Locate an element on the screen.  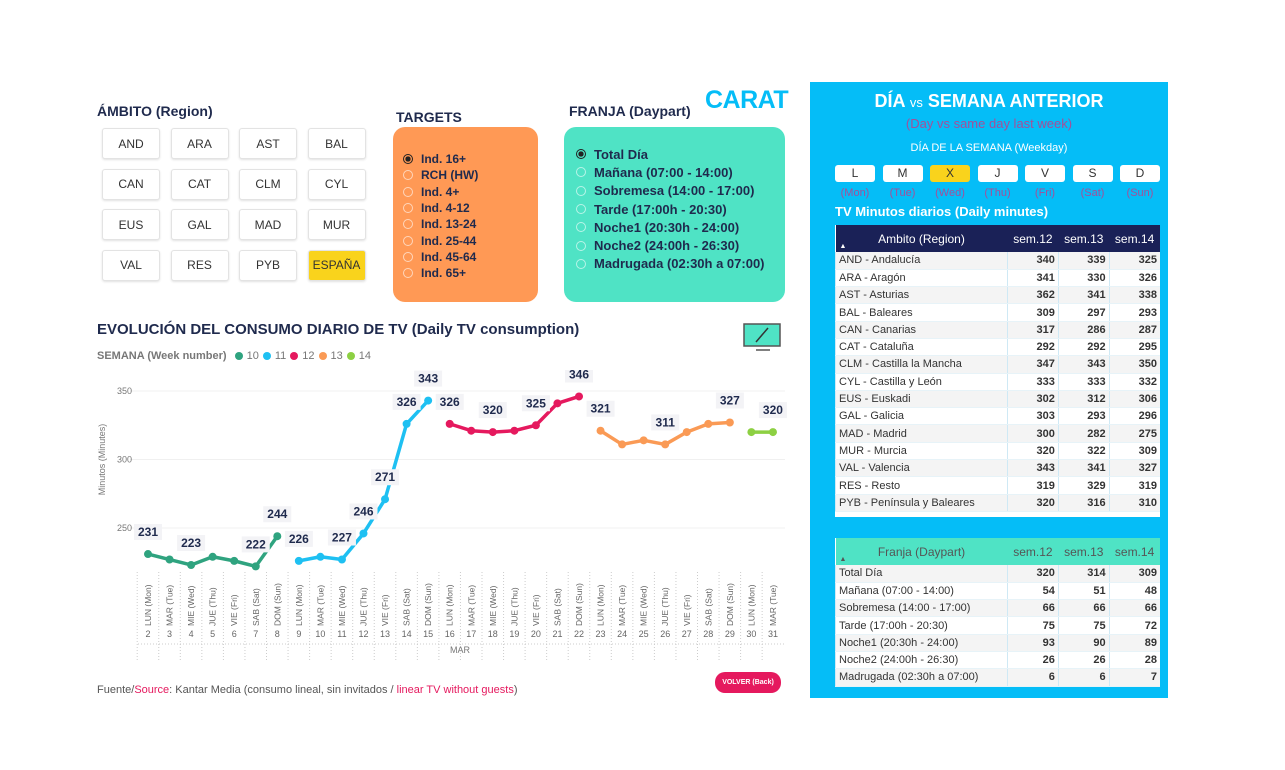
region-button-cat: CAT is located at coordinates (199, 184).